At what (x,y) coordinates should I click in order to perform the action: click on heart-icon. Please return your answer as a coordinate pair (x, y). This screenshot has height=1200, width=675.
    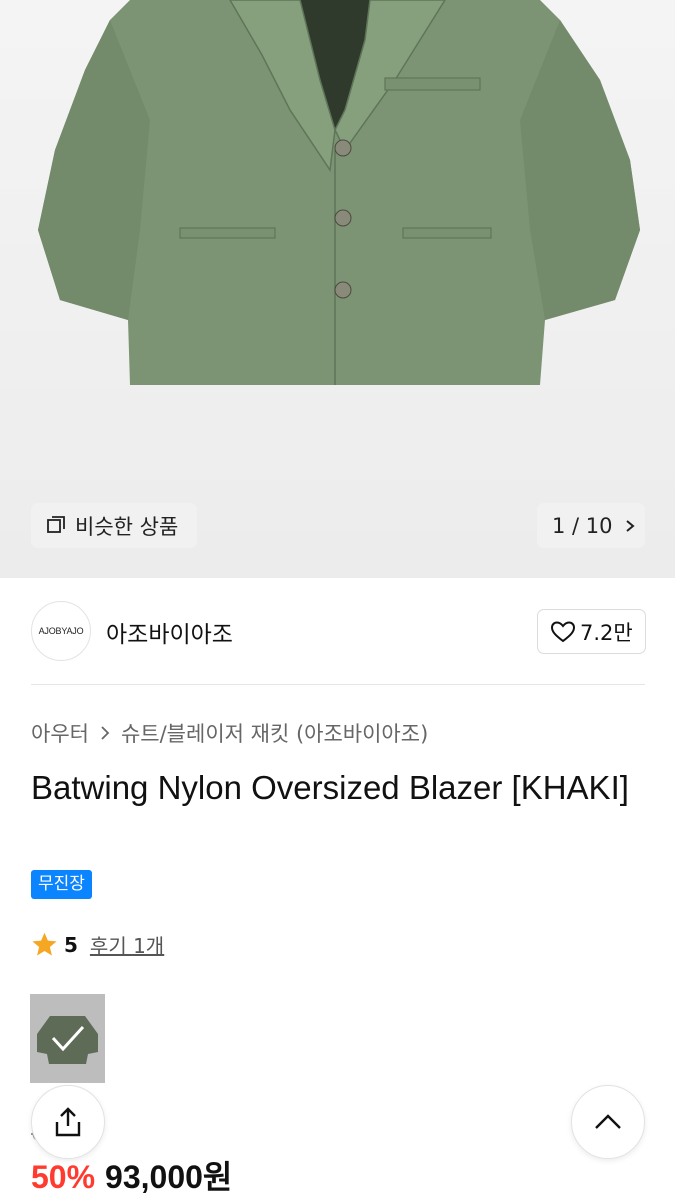
    Looking at the image, I should click on (563, 631).